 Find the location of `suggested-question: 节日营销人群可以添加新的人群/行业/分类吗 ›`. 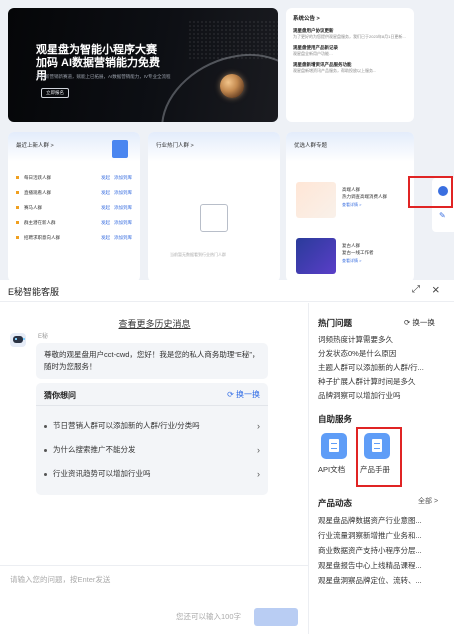

suggested-question: 节日营销人群可以添加新的人群/行业/分类吗 › is located at coordinates (152, 426).